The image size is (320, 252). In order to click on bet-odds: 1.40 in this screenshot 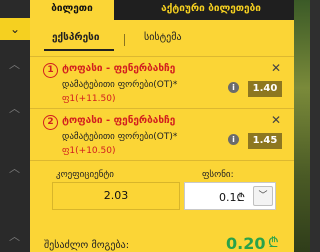, I will do `click(265, 89)`.